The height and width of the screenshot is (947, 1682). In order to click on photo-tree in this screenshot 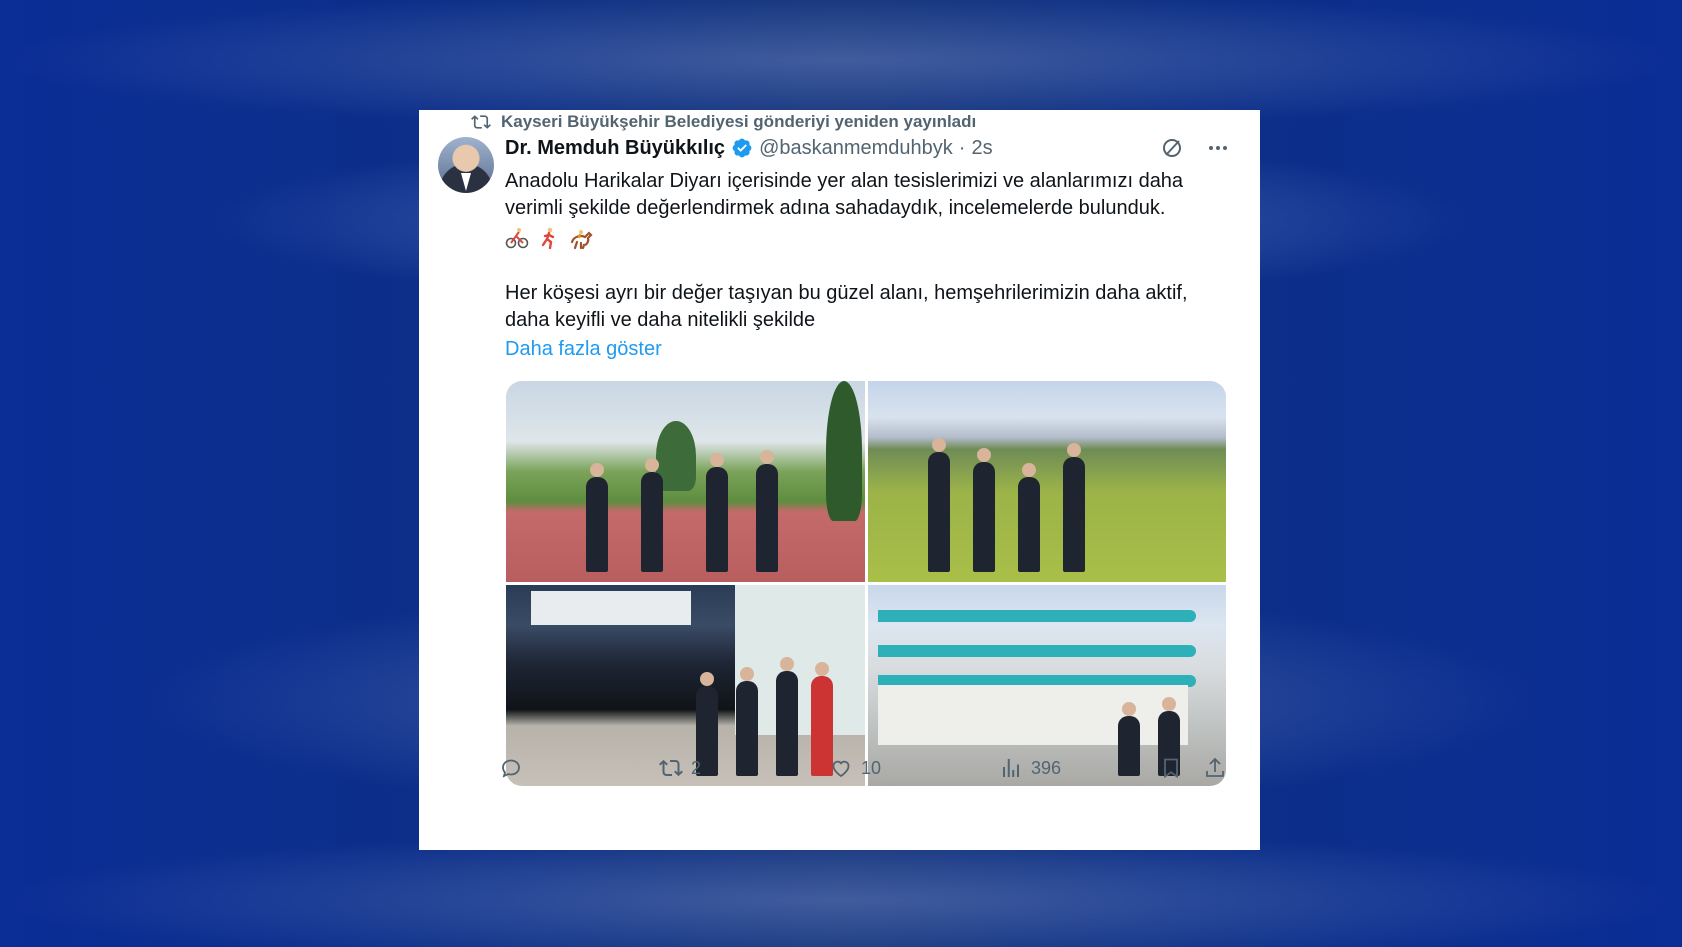, I will do `click(844, 451)`.